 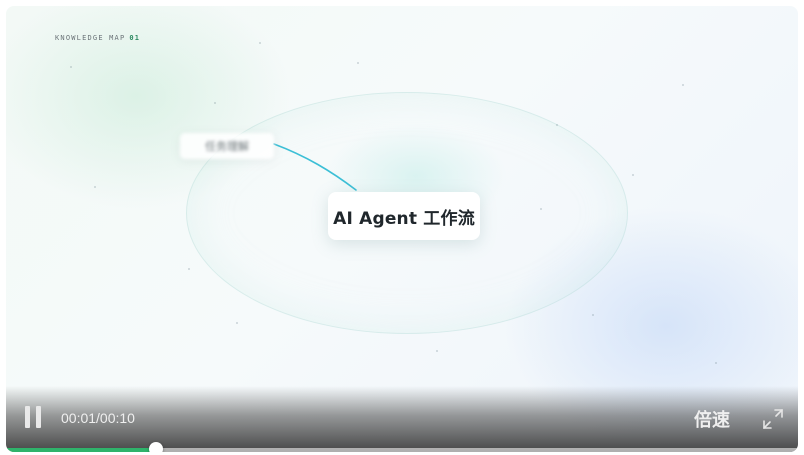 What do you see at coordinates (227, 146) in the screenshot?
I see `side-node-blurred: 任务理解` at bounding box center [227, 146].